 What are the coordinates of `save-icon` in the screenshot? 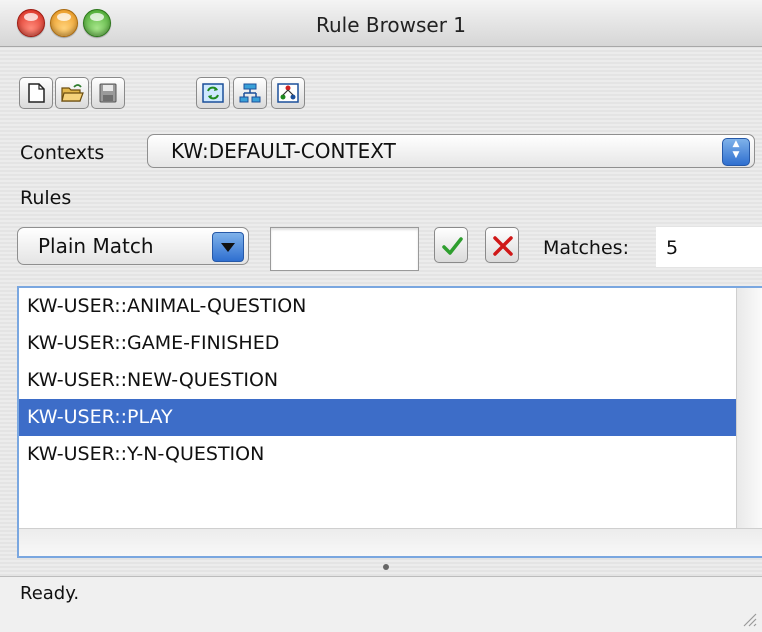 It's located at (108, 93).